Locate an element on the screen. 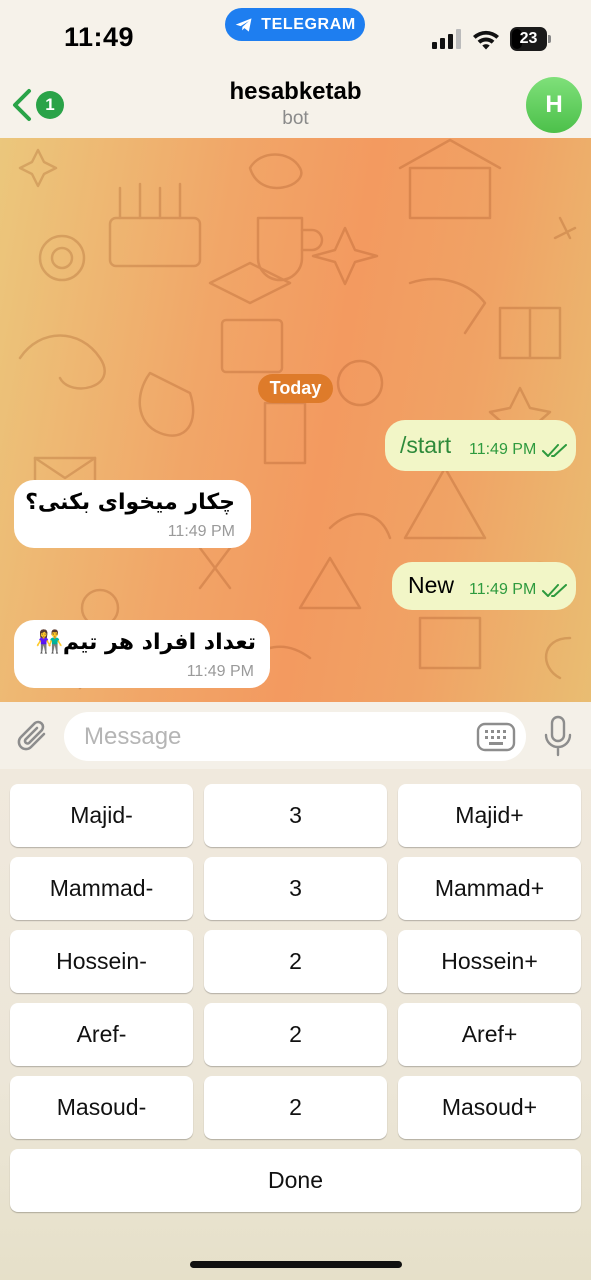 This screenshot has height=1280, width=591. message-bubble-incoming: چکار میخوای بکنی؟ 11:49 PM is located at coordinates (132, 514).